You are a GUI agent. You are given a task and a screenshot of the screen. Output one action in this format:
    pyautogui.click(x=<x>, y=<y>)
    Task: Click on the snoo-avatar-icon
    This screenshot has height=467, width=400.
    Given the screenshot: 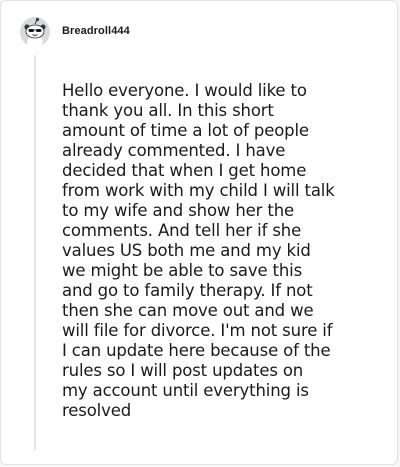 What is the action you would take?
    pyautogui.click(x=35, y=32)
    